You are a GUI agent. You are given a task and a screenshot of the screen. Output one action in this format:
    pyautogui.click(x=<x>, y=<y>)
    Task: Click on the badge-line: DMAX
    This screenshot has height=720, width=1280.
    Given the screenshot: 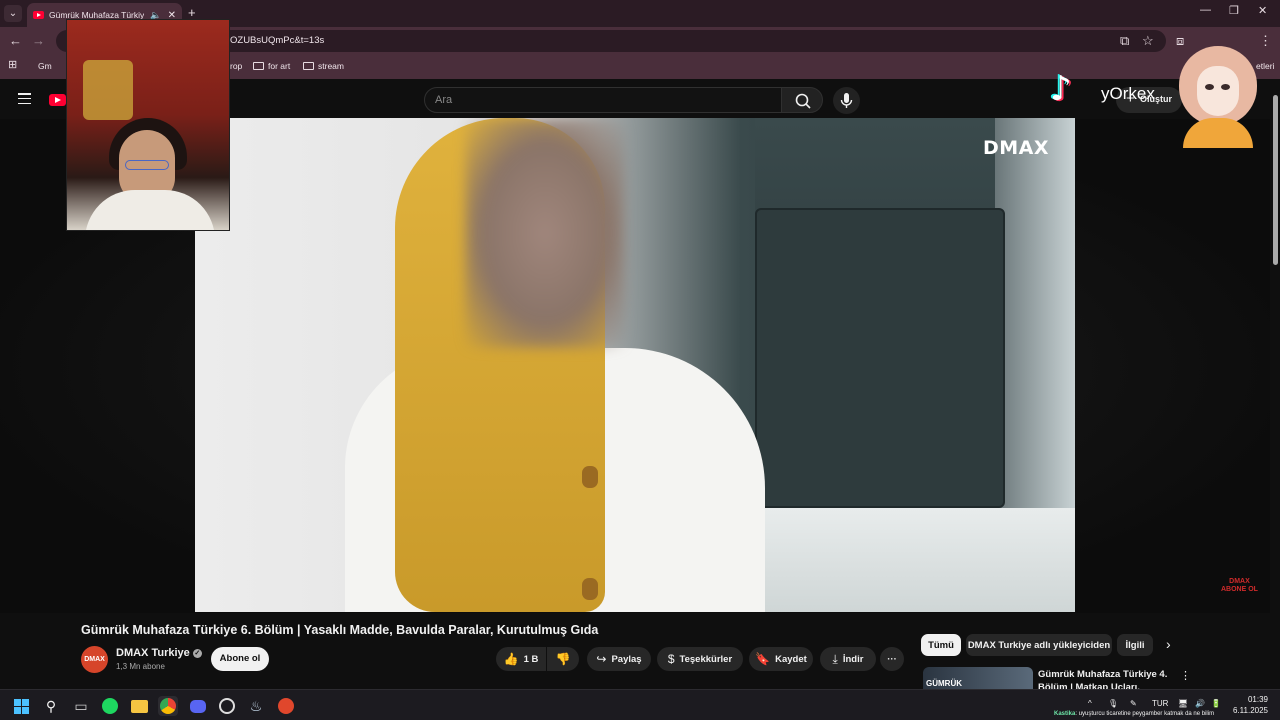 What is the action you would take?
    pyautogui.click(x=1239, y=581)
    